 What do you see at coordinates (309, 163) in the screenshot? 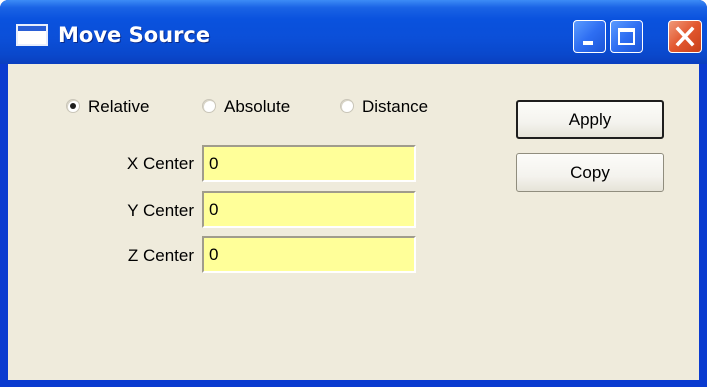
I see `x-center-input` at bounding box center [309, 163].